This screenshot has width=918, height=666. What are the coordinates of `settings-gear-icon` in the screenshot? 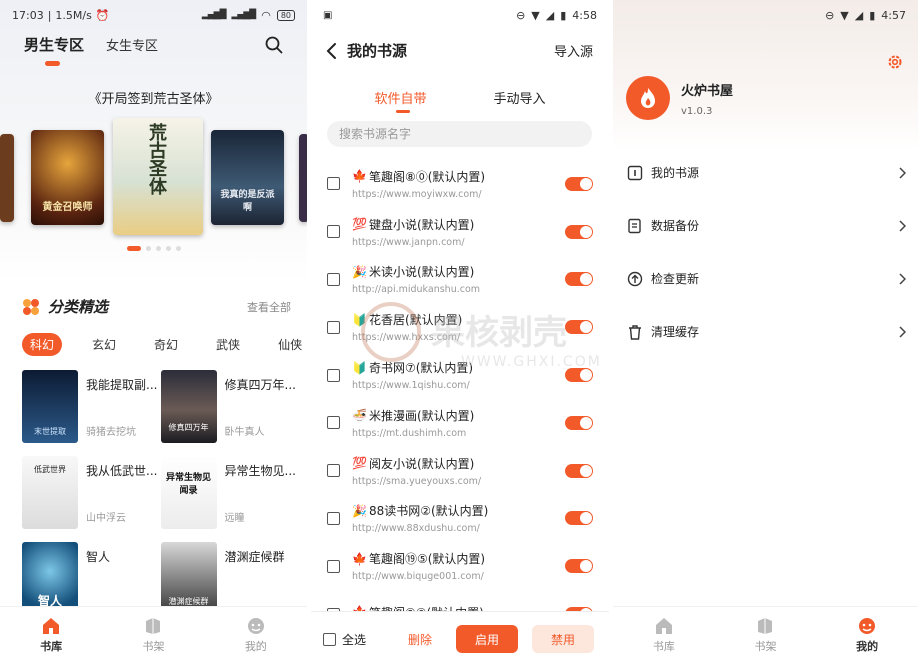 It's located at (895, 62).